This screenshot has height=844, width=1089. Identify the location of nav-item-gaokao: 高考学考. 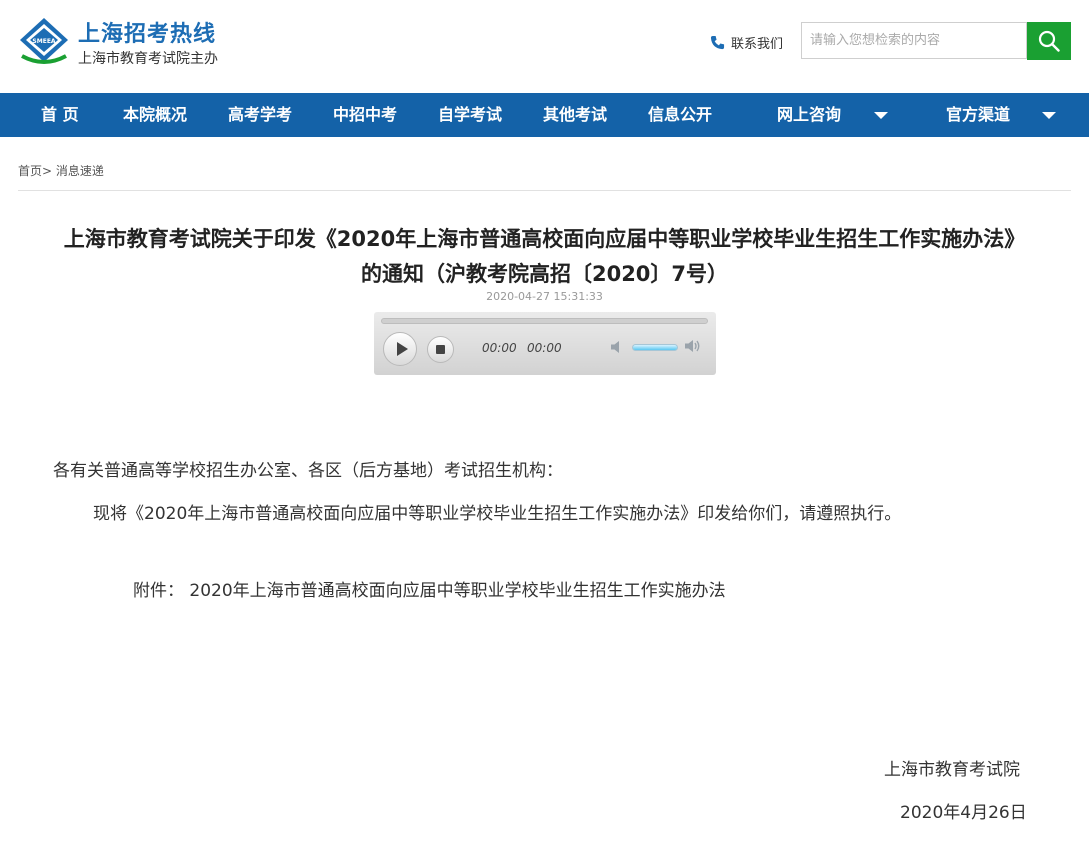
(260, 115).